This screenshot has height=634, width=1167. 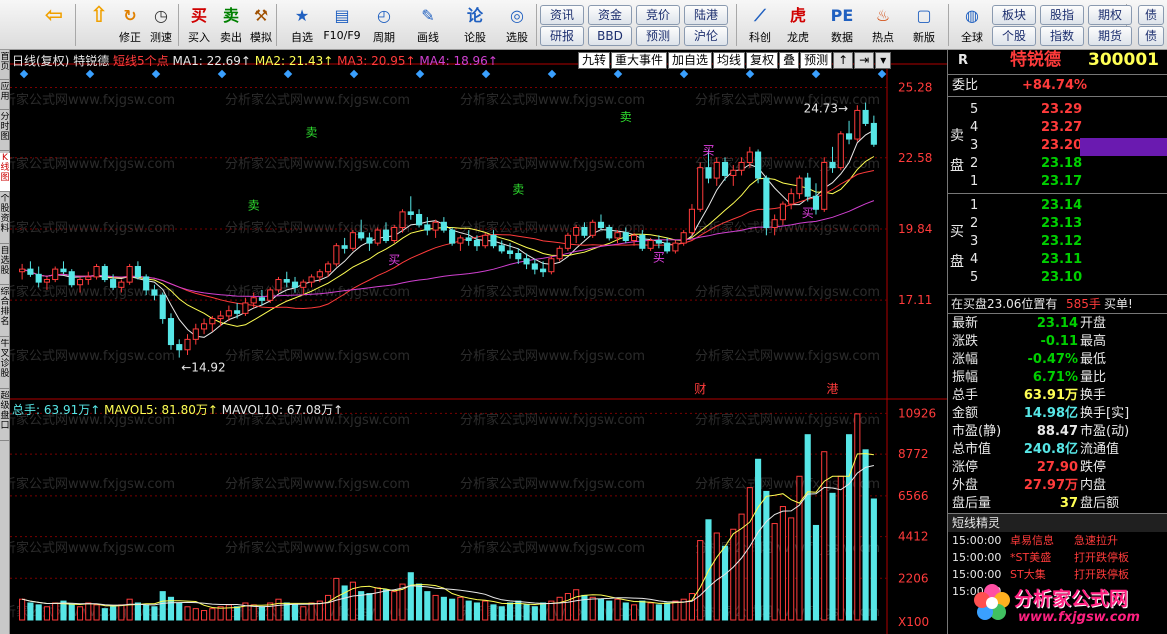 What do you see at coordinates (658, 15) in the screenshot?
I see `toolbar-small-button: 竞价` at bounding box center [658, 15].